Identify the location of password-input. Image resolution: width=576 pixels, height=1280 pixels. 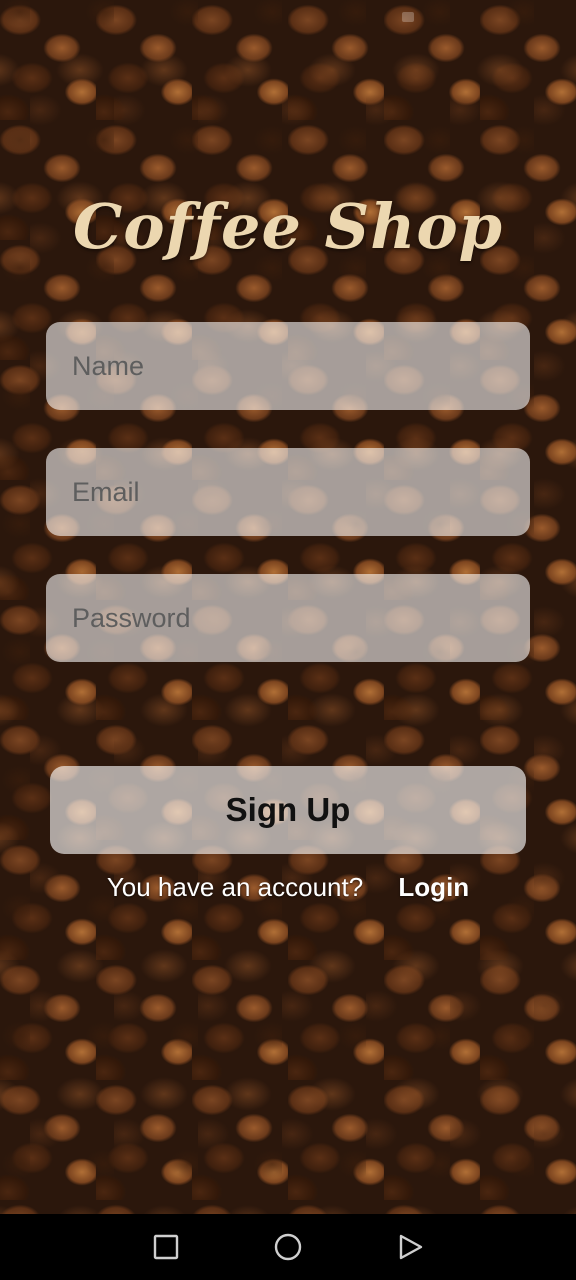
(288, 618).